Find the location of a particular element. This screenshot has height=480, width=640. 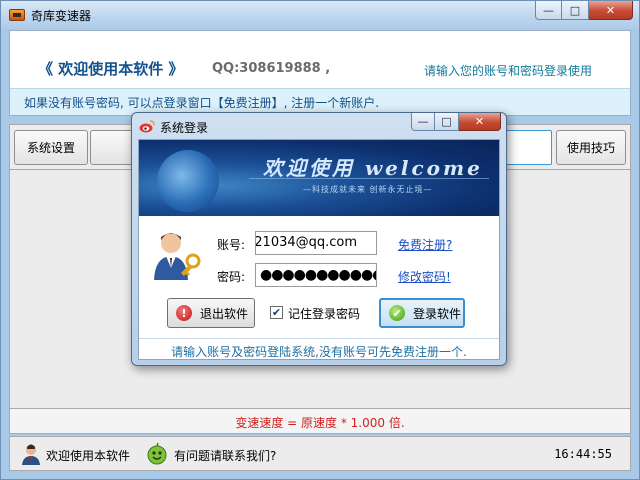

main-titlebar: 奇库变速器 — □ ✕ is located at coordinates (320, 15).